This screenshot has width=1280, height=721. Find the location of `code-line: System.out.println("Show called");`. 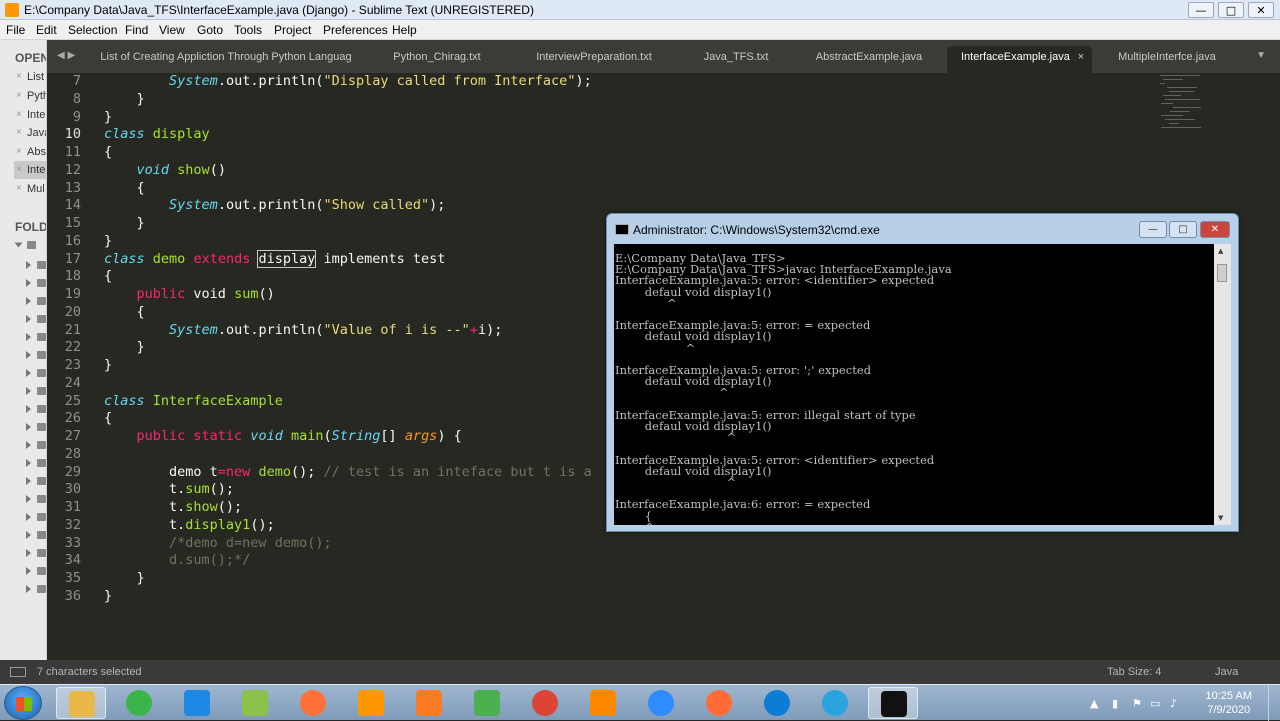

code-line: System.out.println("Show called"); is located at coordinates (274, 205).